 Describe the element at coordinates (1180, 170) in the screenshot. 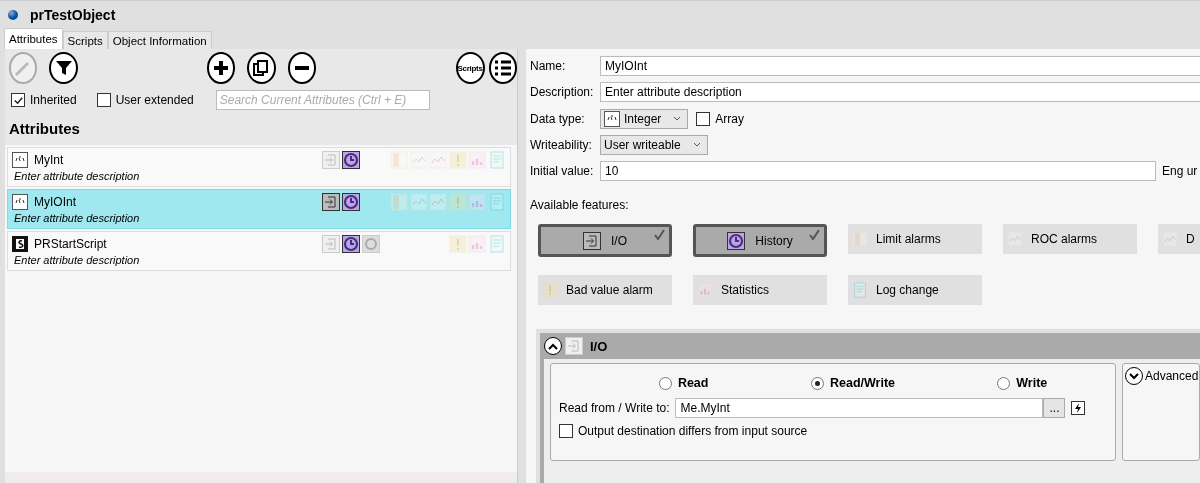

I see `field-label: Eng ur` at that location.